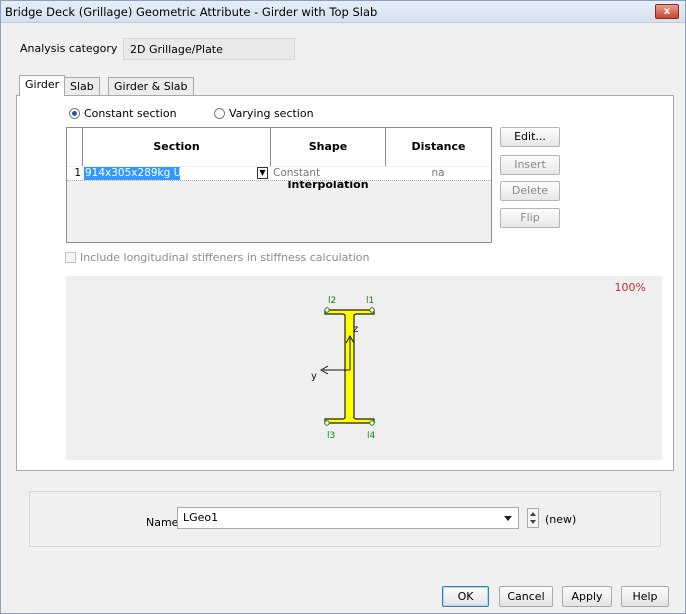  I want to click on point-l1-label: l1, so click(370, 301).